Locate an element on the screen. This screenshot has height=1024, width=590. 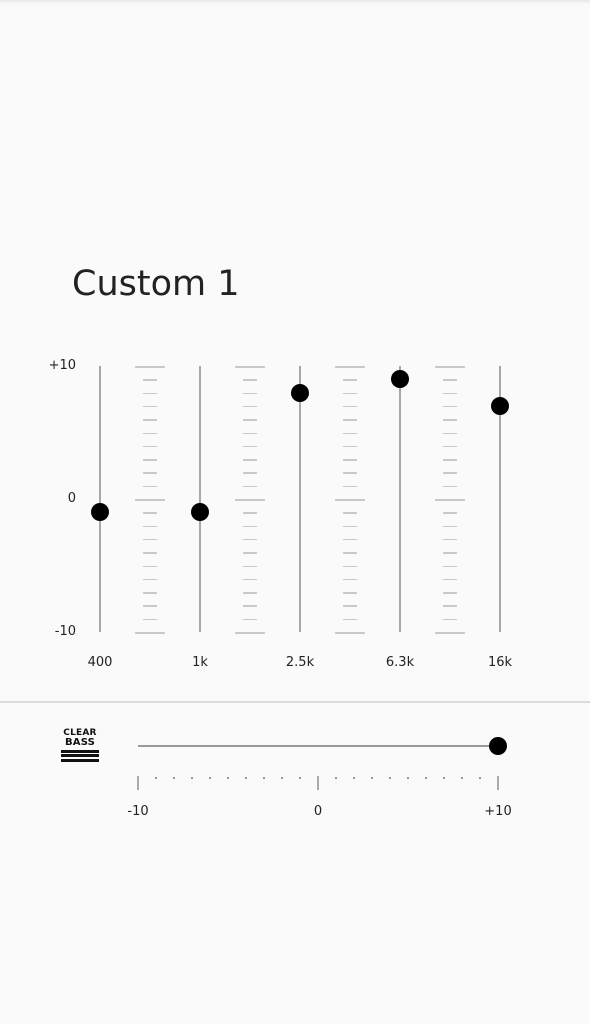
clear-bass-thumb is located at coordinates (498, 746).